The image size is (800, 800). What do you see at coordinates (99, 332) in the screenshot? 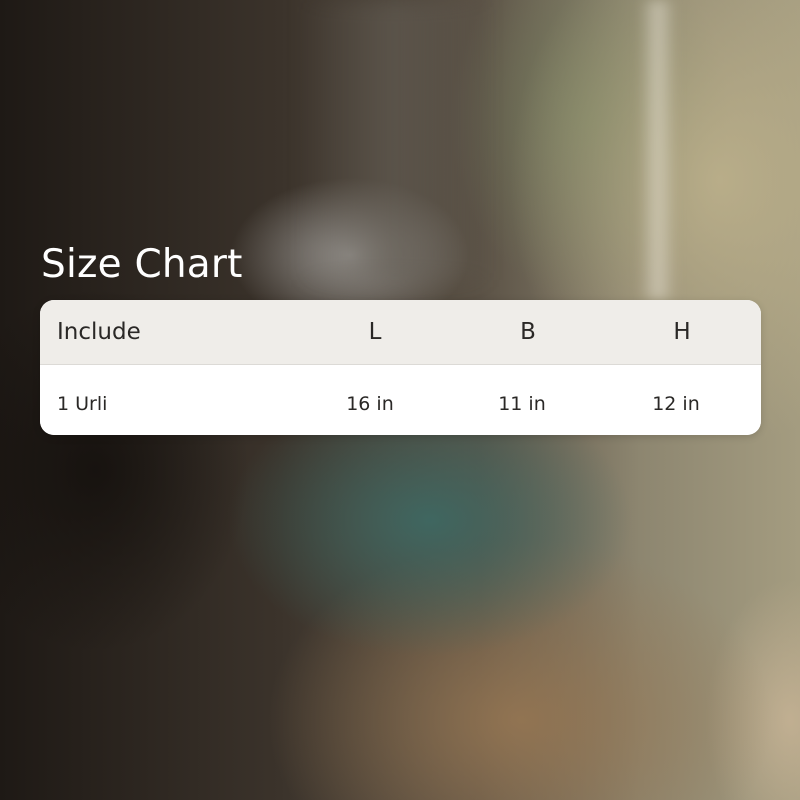
I see `header-include: Include` at bounding box center [99, 332].